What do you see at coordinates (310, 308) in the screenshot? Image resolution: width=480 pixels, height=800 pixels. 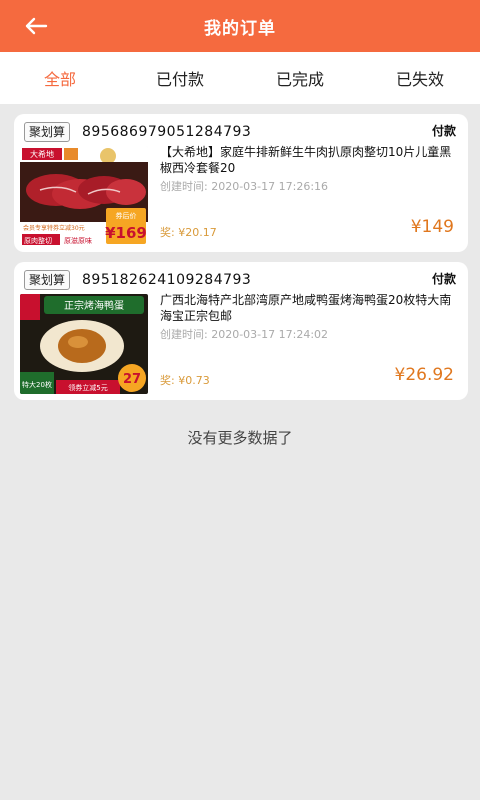 I see `product-name: 广西北海特产北部湾原产地咸鸭蛋烤海鸭蛋20枚特大南海宝正宗包邮` at bounding box center [310, 308].